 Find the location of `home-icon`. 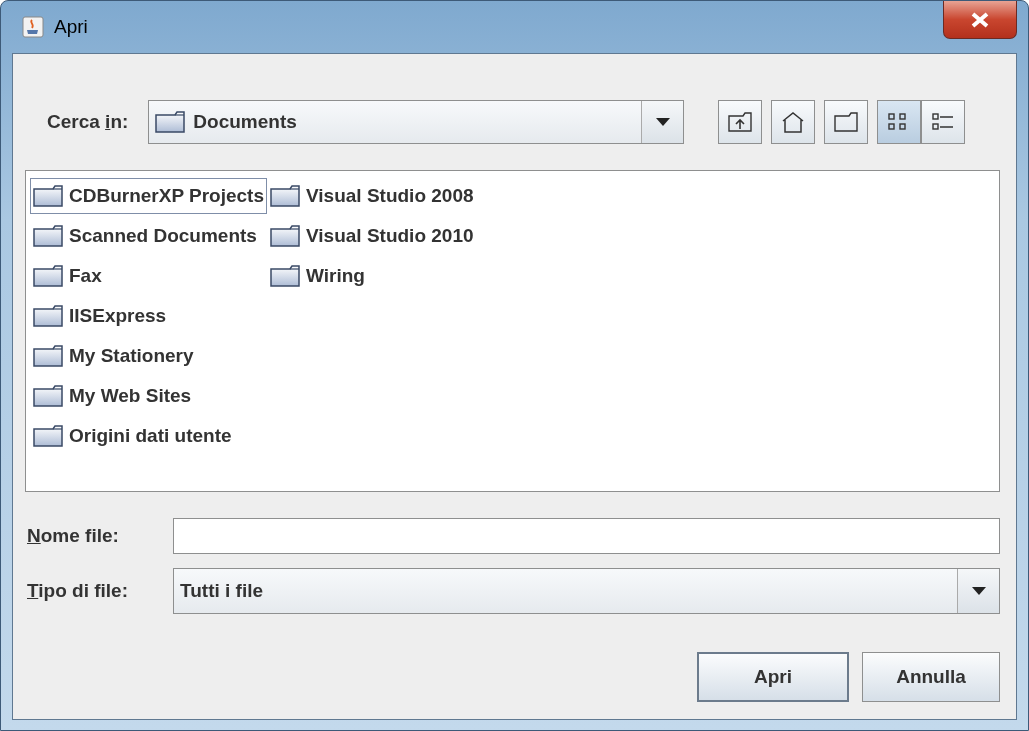

home-icon is located at coordinates (793, 122).